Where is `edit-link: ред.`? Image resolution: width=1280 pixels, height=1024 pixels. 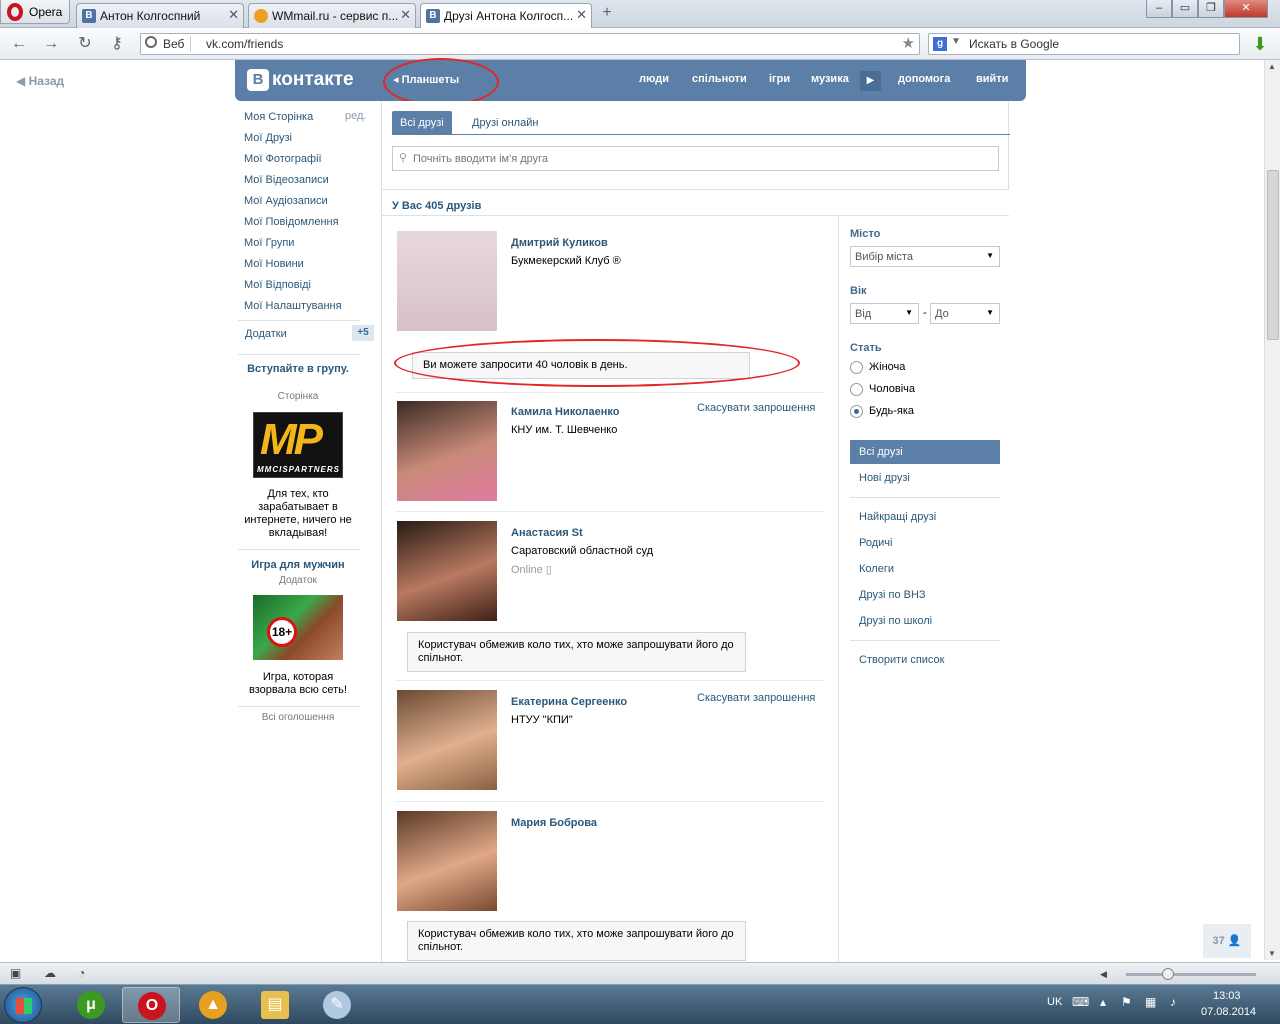 edit-link: ред. is located at coordinates (355, 116).